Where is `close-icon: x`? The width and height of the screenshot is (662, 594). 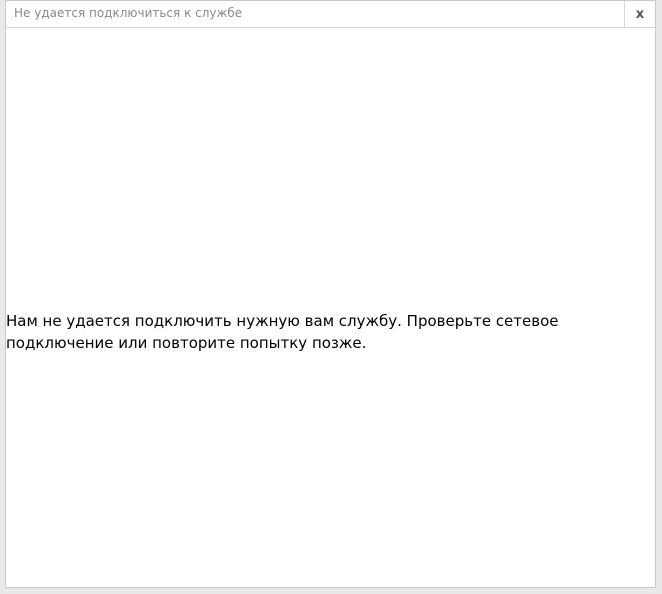 close-icon: x is located at coordinates (640, 14).